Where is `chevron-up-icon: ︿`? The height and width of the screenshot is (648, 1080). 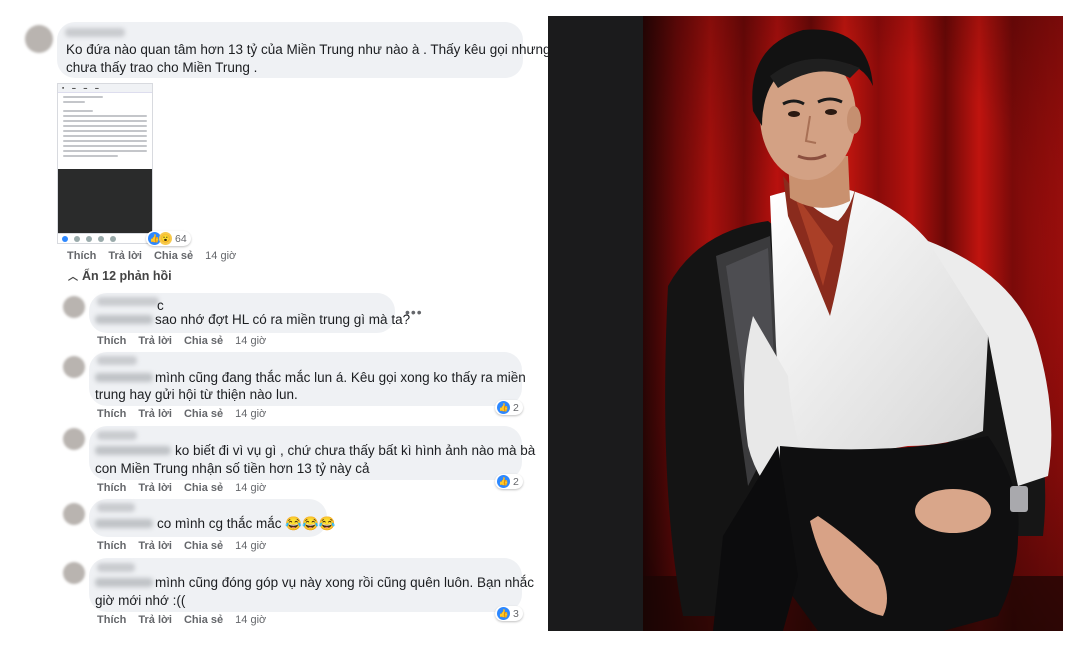 chevron-up-icon: ︿ is located at coordinates (73, 277).